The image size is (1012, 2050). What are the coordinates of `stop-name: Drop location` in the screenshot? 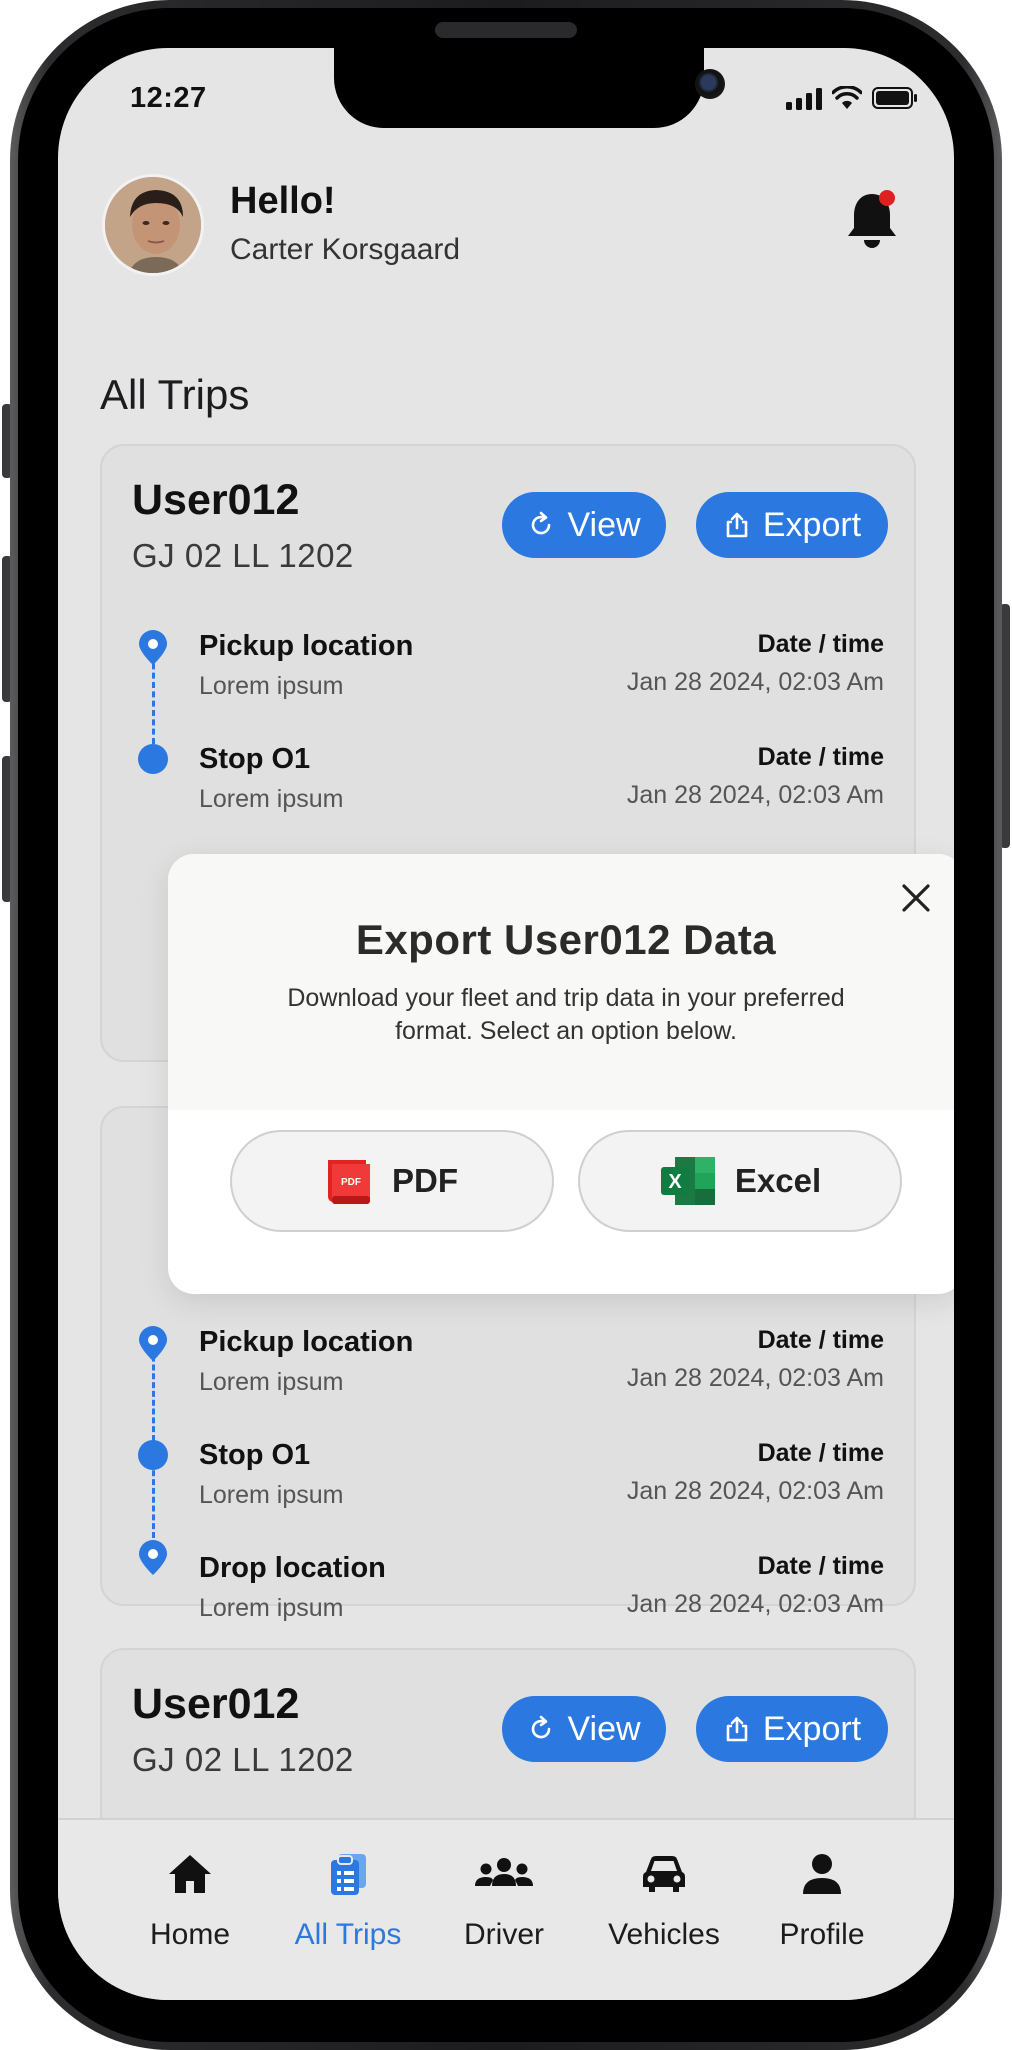 It's located at (292, 1568).